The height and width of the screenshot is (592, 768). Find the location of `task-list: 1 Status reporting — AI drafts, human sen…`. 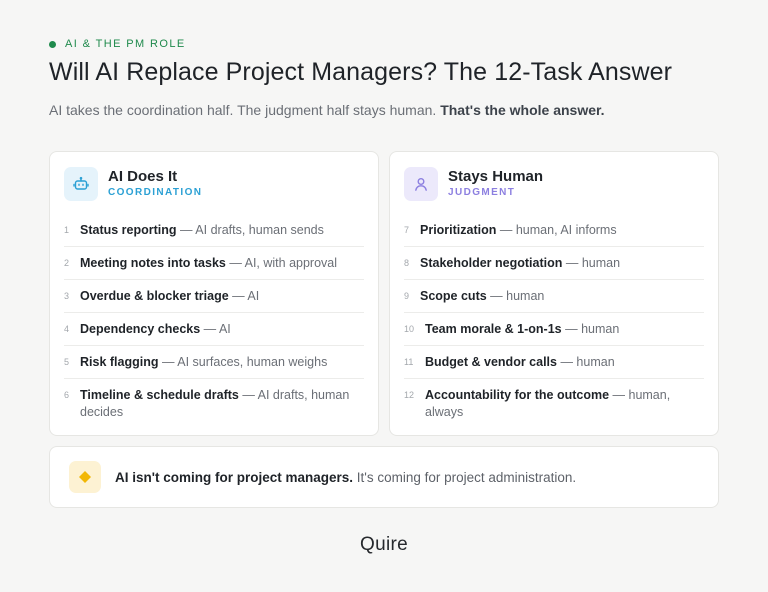

task-list: 1 Status reporting — AI drafts, human sen… is located at coordinates (214, 321).